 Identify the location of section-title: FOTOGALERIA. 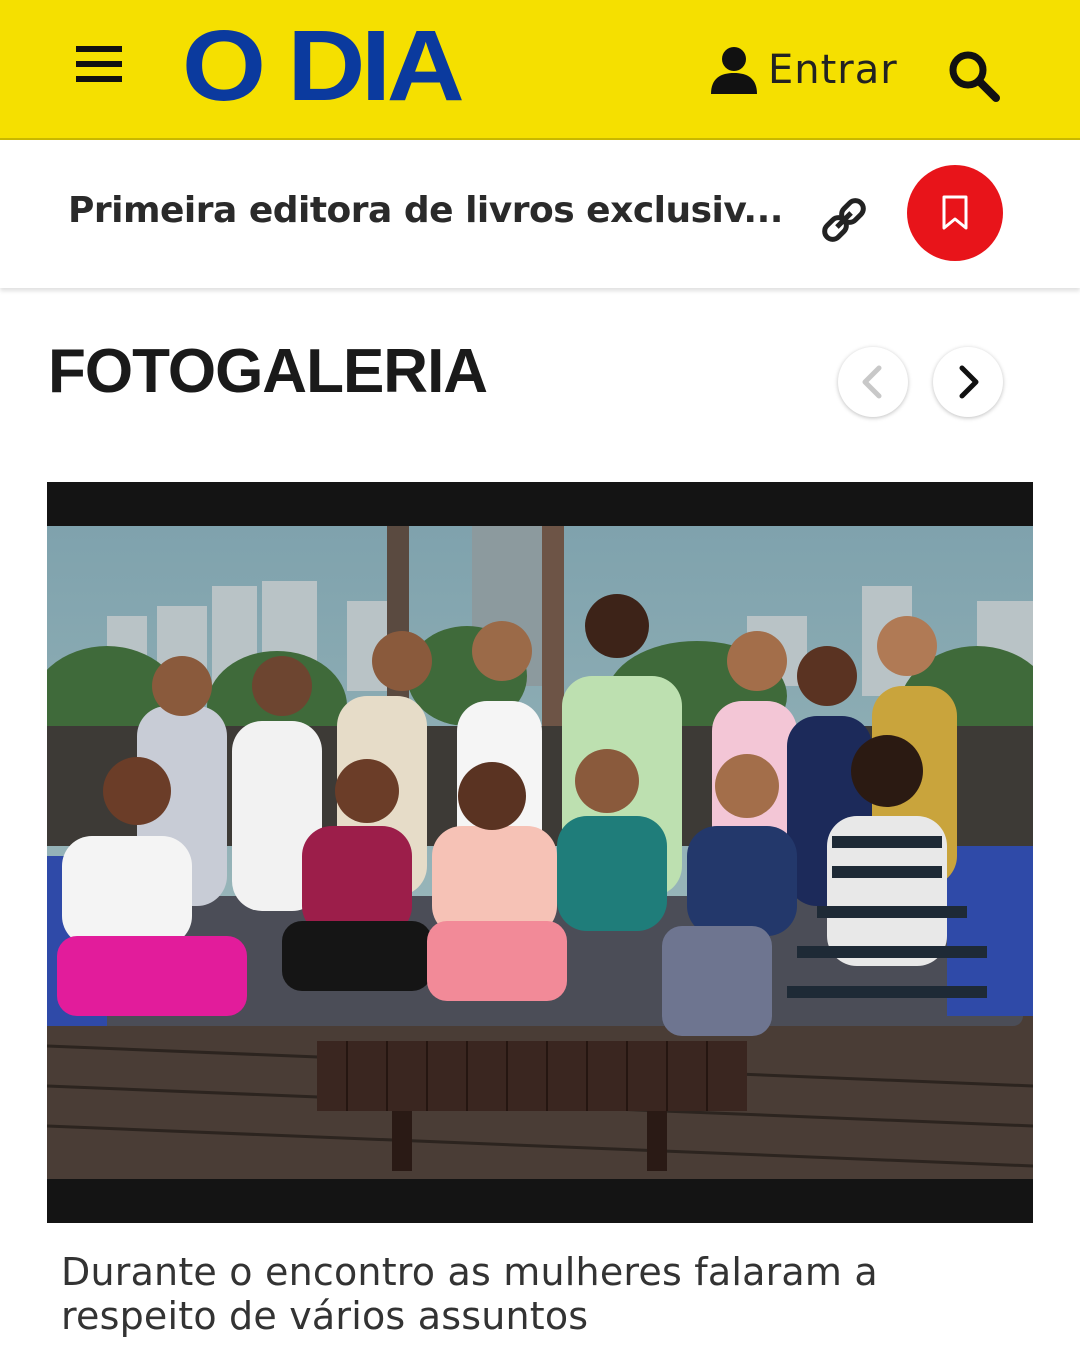
(268, 371).